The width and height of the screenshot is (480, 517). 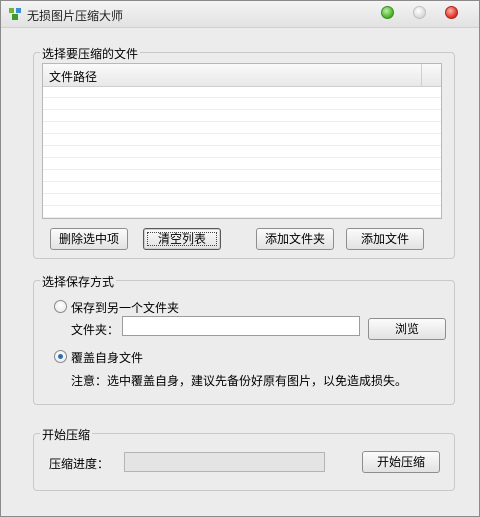 I want to click on close-button, so click(x=451, y=12).